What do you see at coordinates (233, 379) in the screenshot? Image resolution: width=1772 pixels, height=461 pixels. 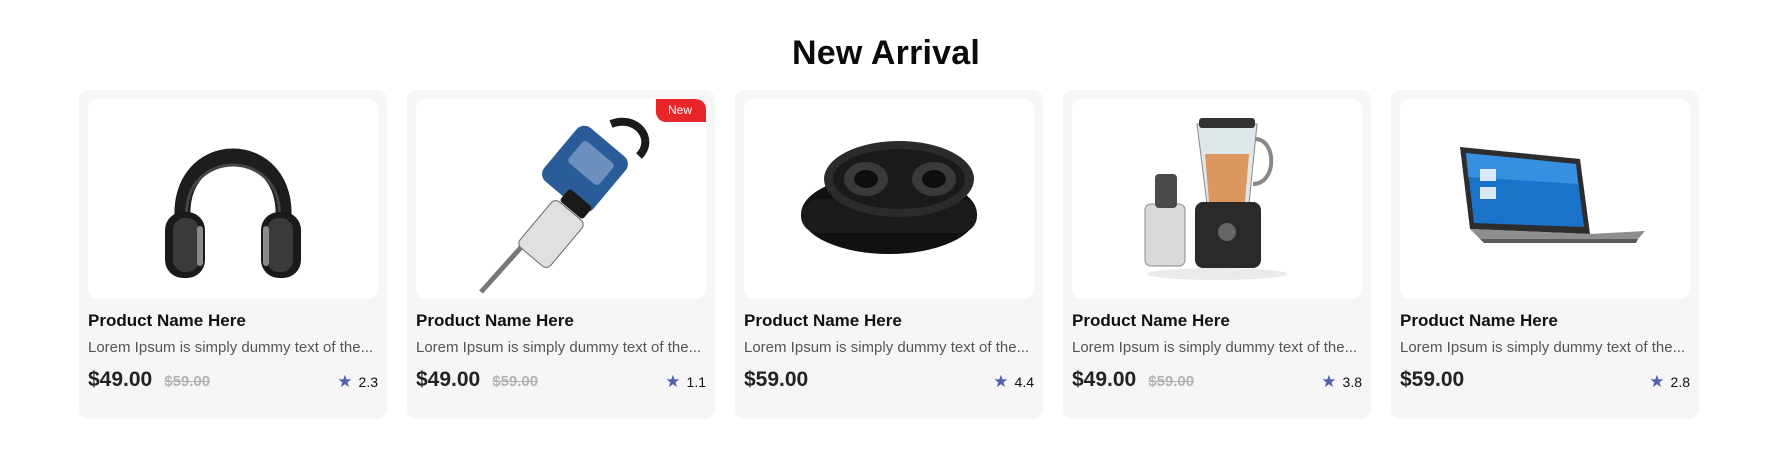 I see `price-row: $49.00 $59.00 ★ 2.3` at bounding box center [233, 379].